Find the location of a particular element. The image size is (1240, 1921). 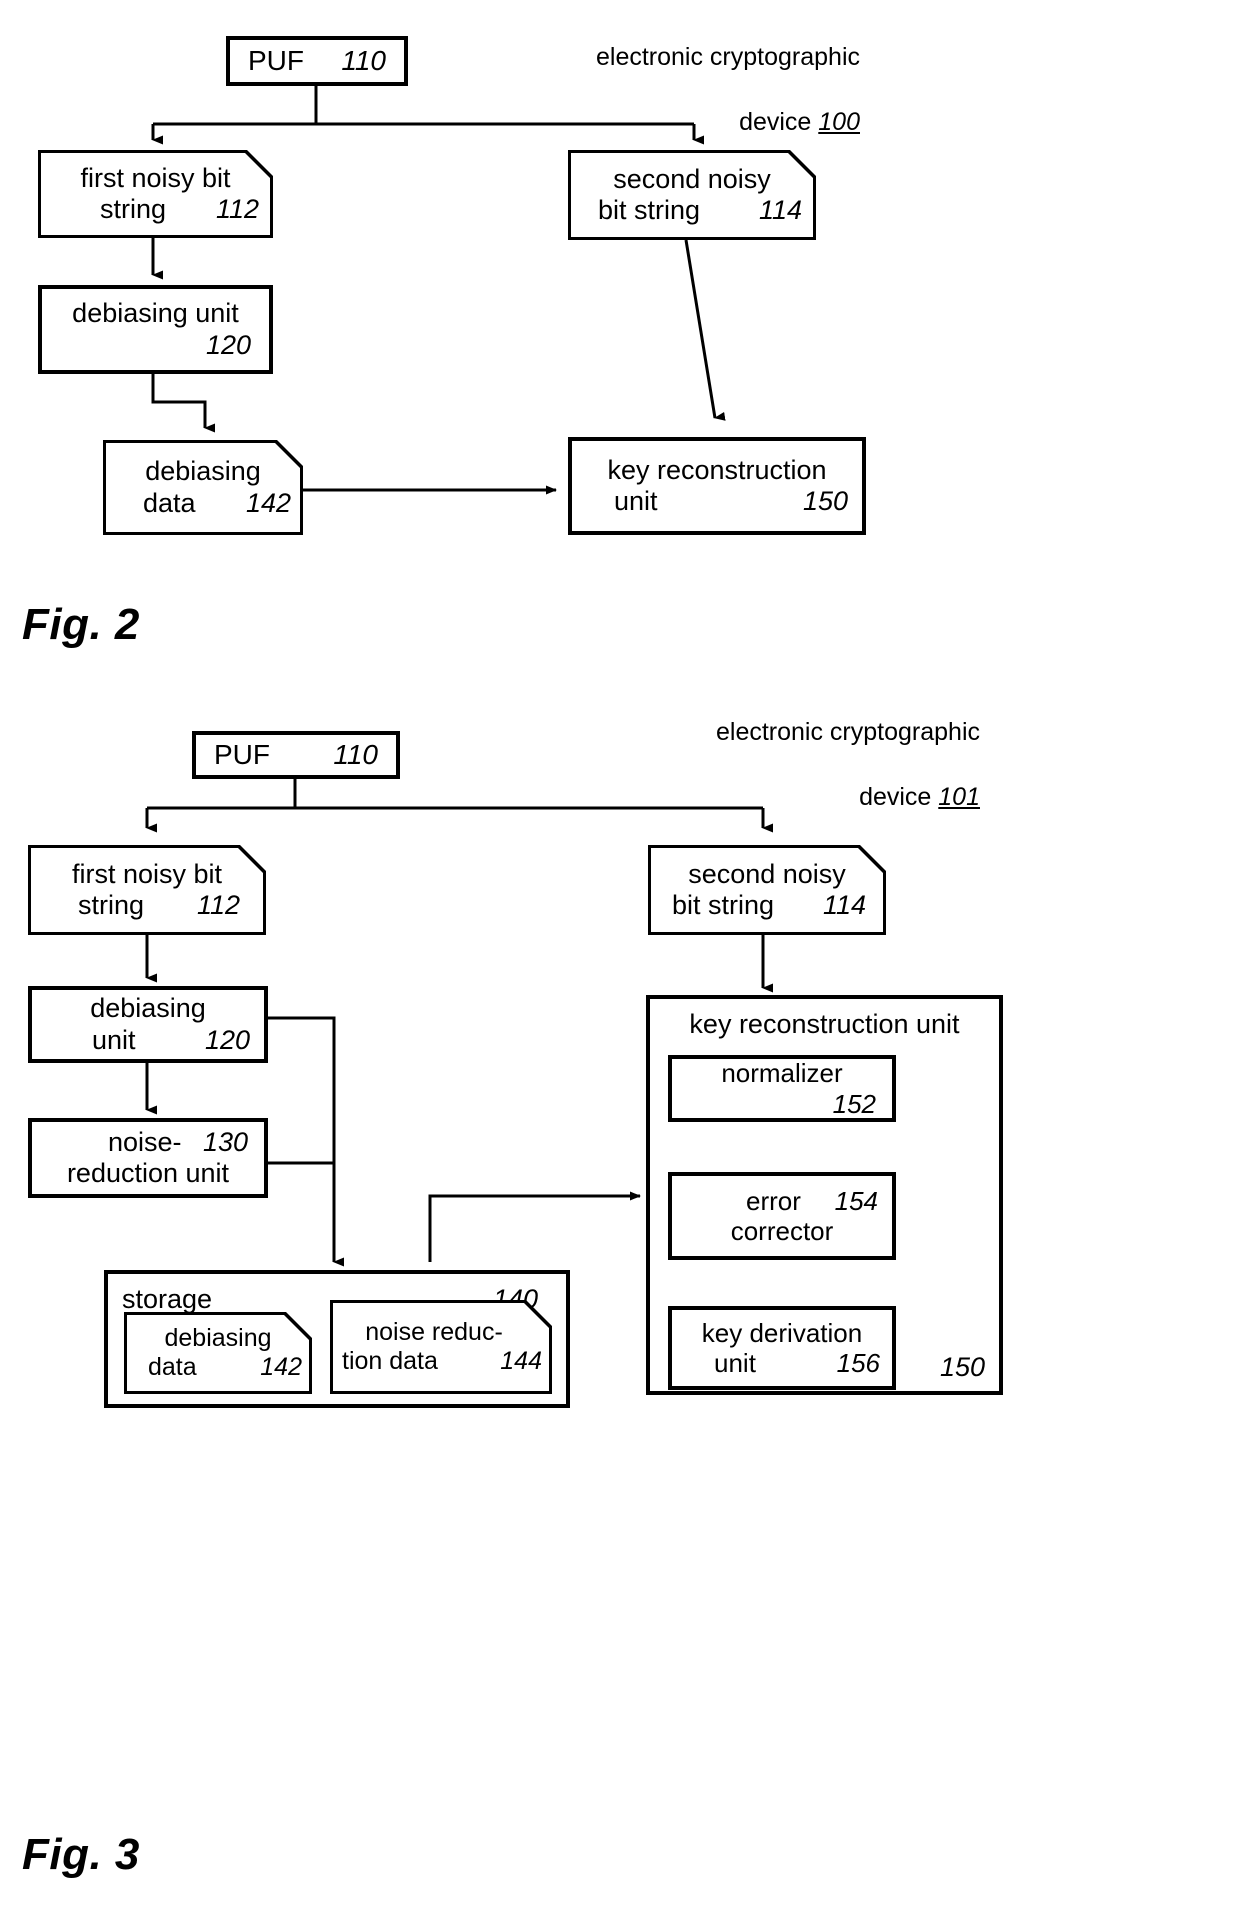

fig3-error-corrector-ref: 154 is located at coordinates (856, 1200).